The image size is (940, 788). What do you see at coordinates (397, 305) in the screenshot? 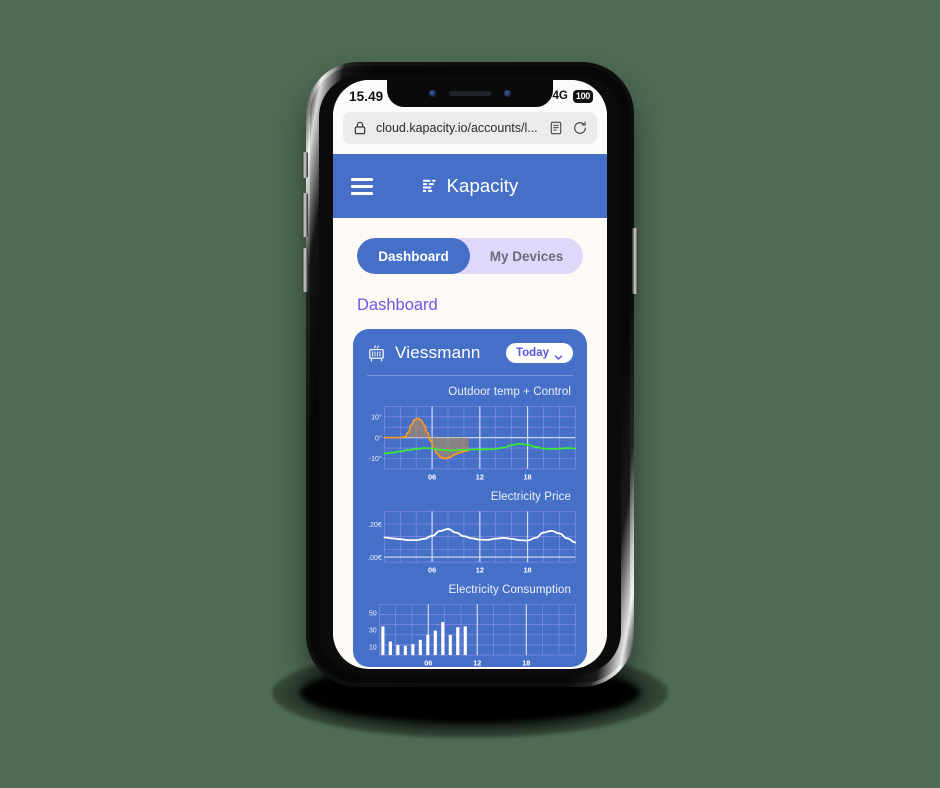
I see `page-title: Dashboard` at bounding box center [397, 305].